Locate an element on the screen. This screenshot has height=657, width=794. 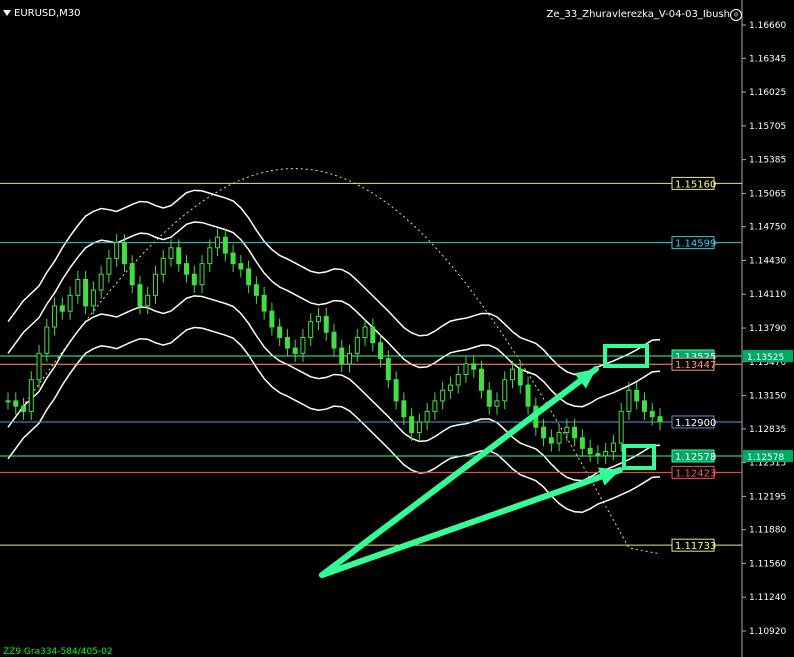
price-tick-label: 1.16345 is located at coordinates (767, 59).